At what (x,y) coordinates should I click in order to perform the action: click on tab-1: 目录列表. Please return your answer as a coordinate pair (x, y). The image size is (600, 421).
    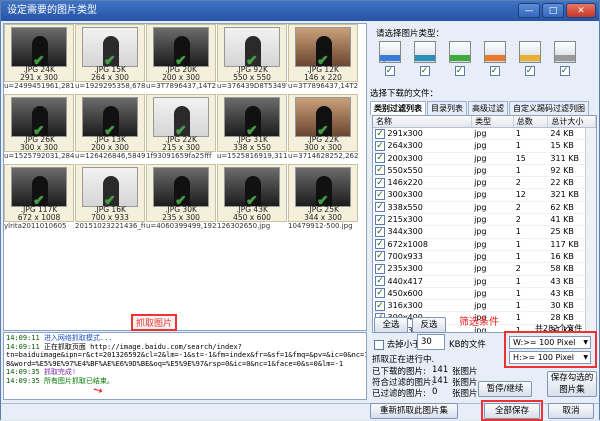
    Looking at the image, I should click on (447, 108).